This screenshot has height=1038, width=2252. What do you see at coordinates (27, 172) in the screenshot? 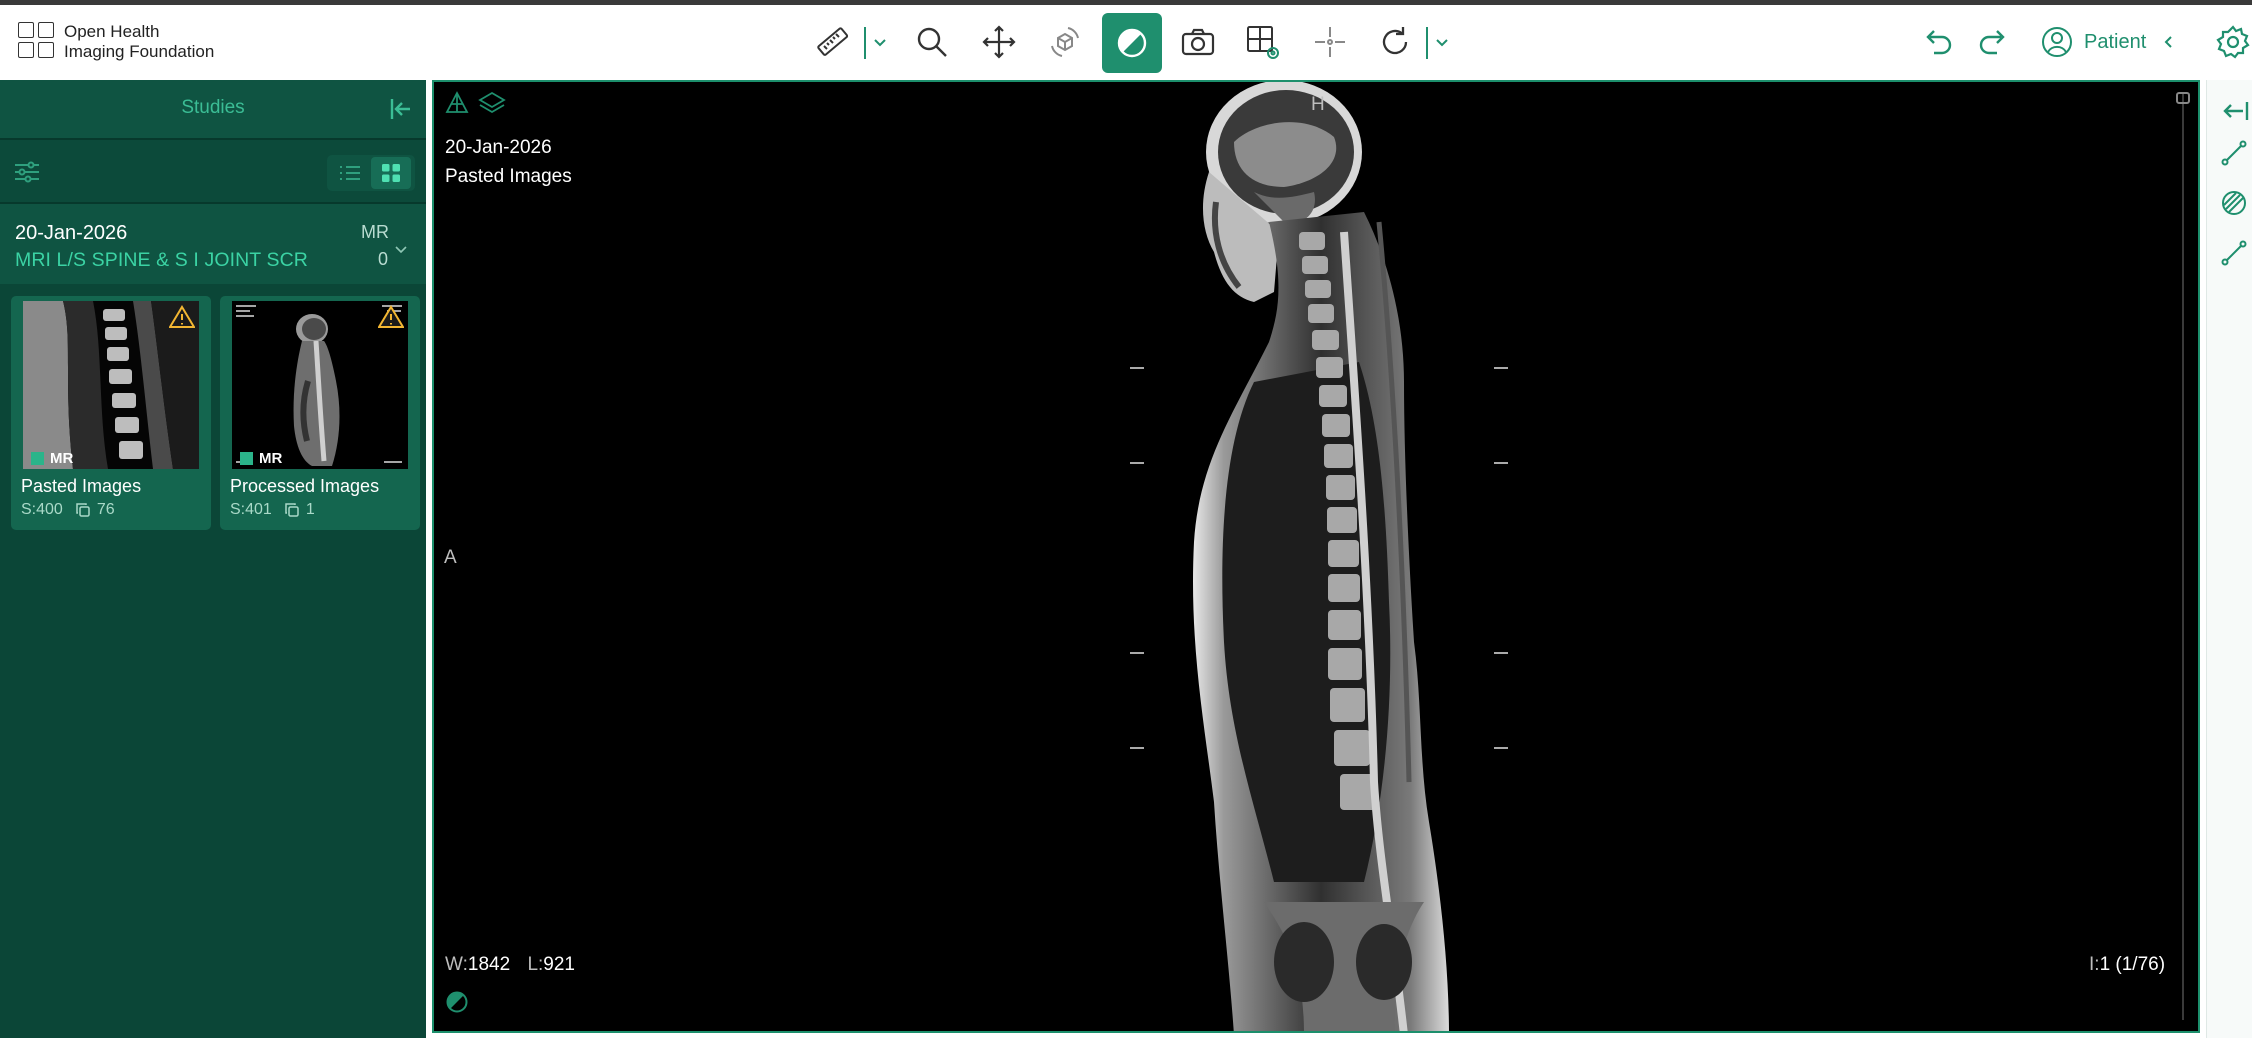
I see `sliders-icon` at bounding box center [27, 172].